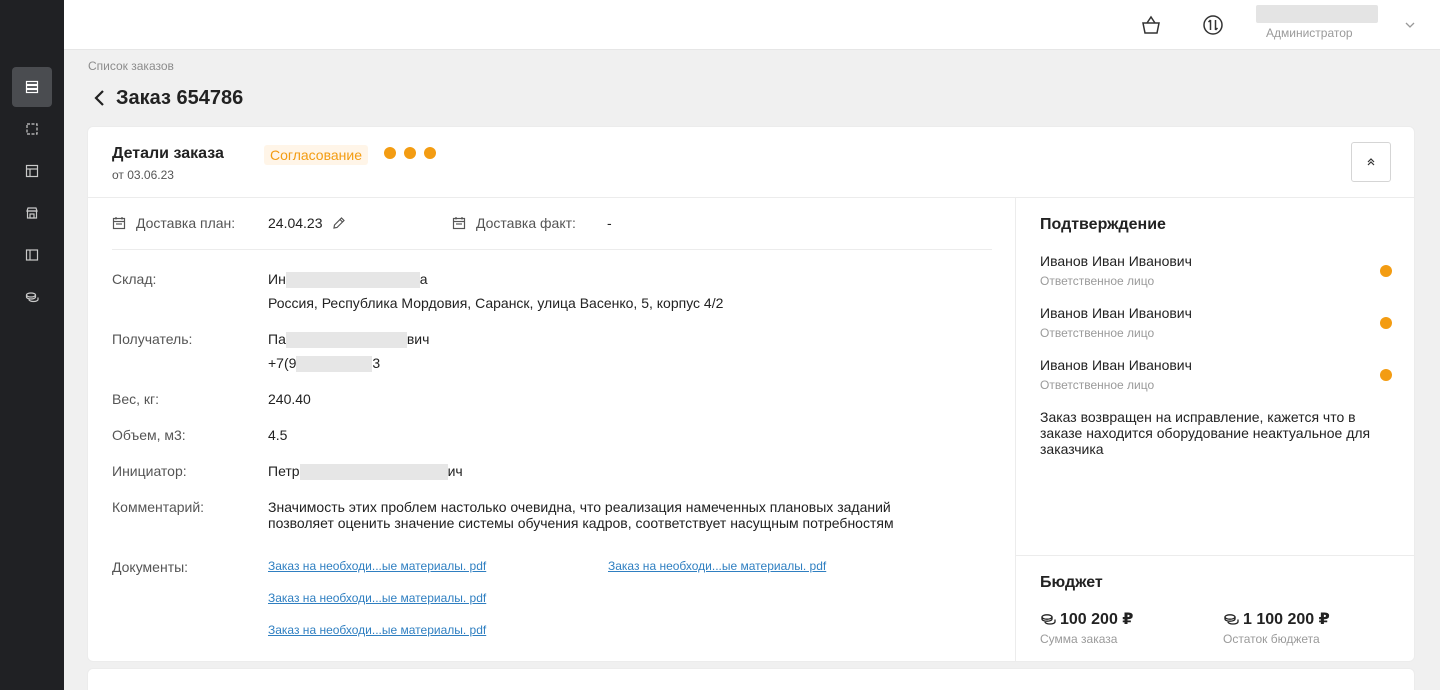 The image size is (1440, 690). I want to click on delivery-fact-value: -, so click(609, 223).